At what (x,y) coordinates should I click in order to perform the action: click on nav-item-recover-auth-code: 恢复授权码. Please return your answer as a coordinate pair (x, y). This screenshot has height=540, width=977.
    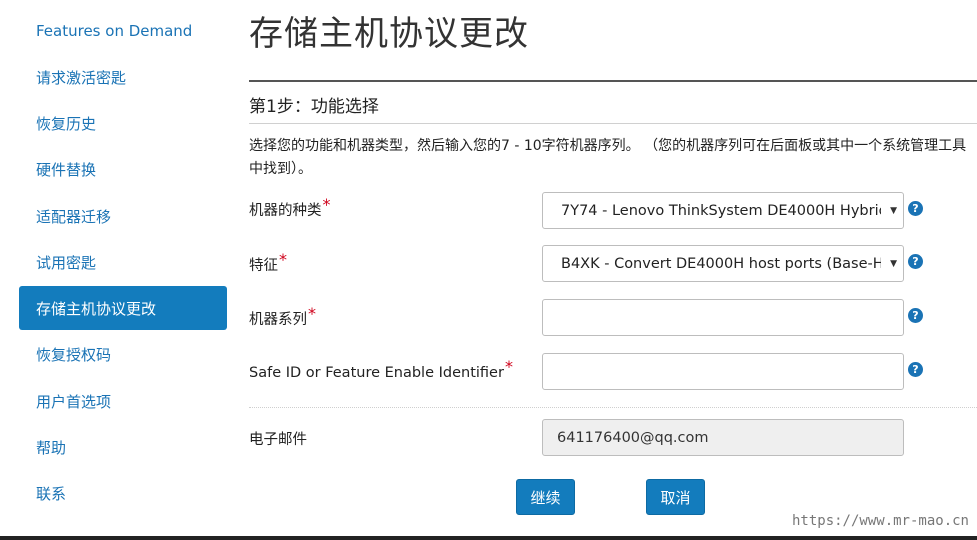
    Looking at the image, I should click on (123, 354).